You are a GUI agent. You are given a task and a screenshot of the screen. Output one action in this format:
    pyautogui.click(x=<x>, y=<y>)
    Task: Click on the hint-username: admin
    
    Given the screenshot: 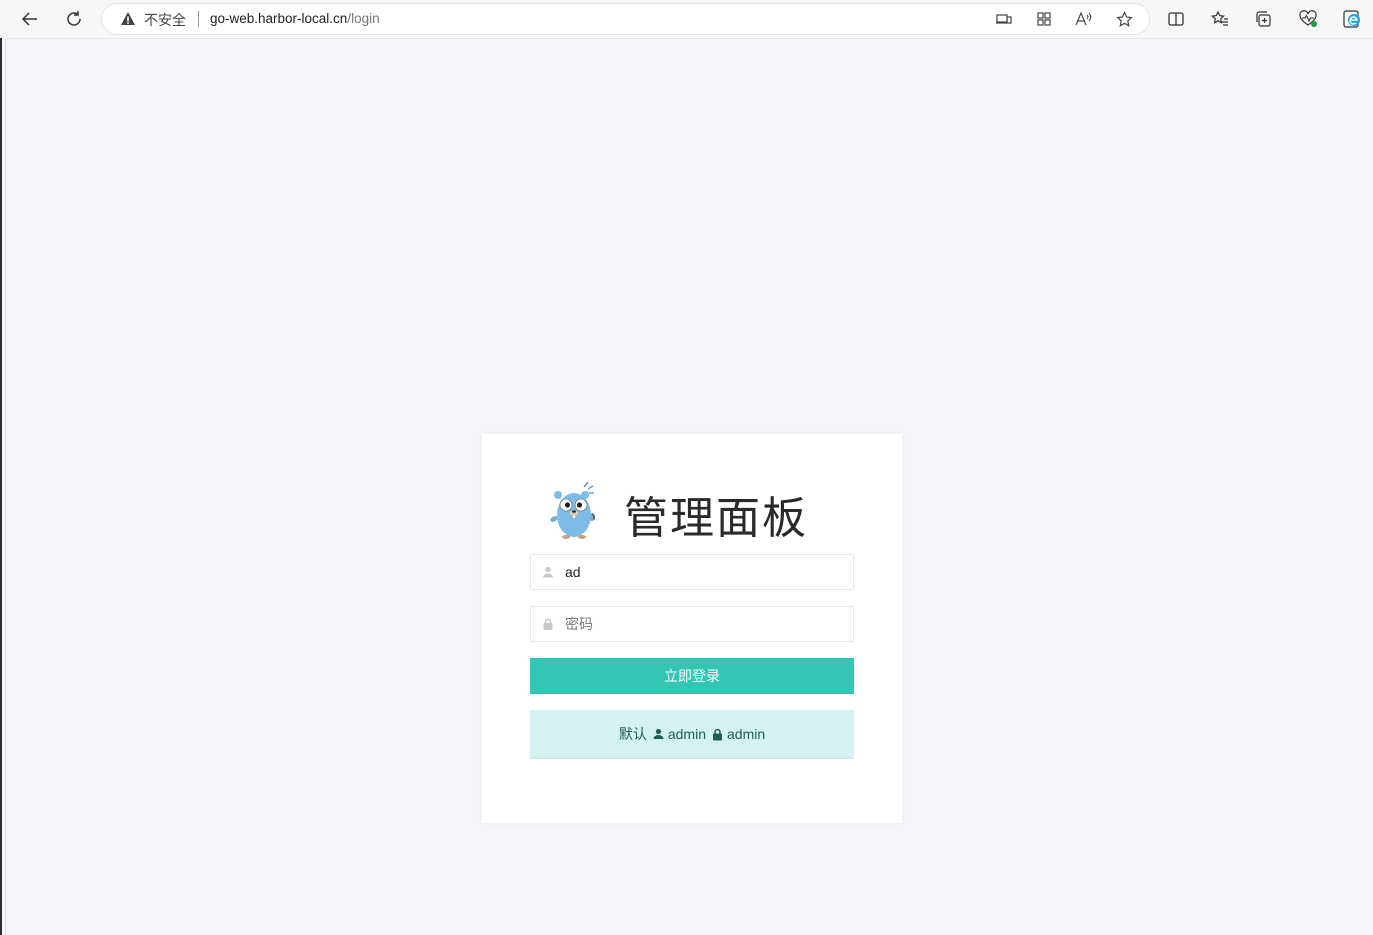 What is the action you would take?
    pyautogui.click(x=686, y=734)
    